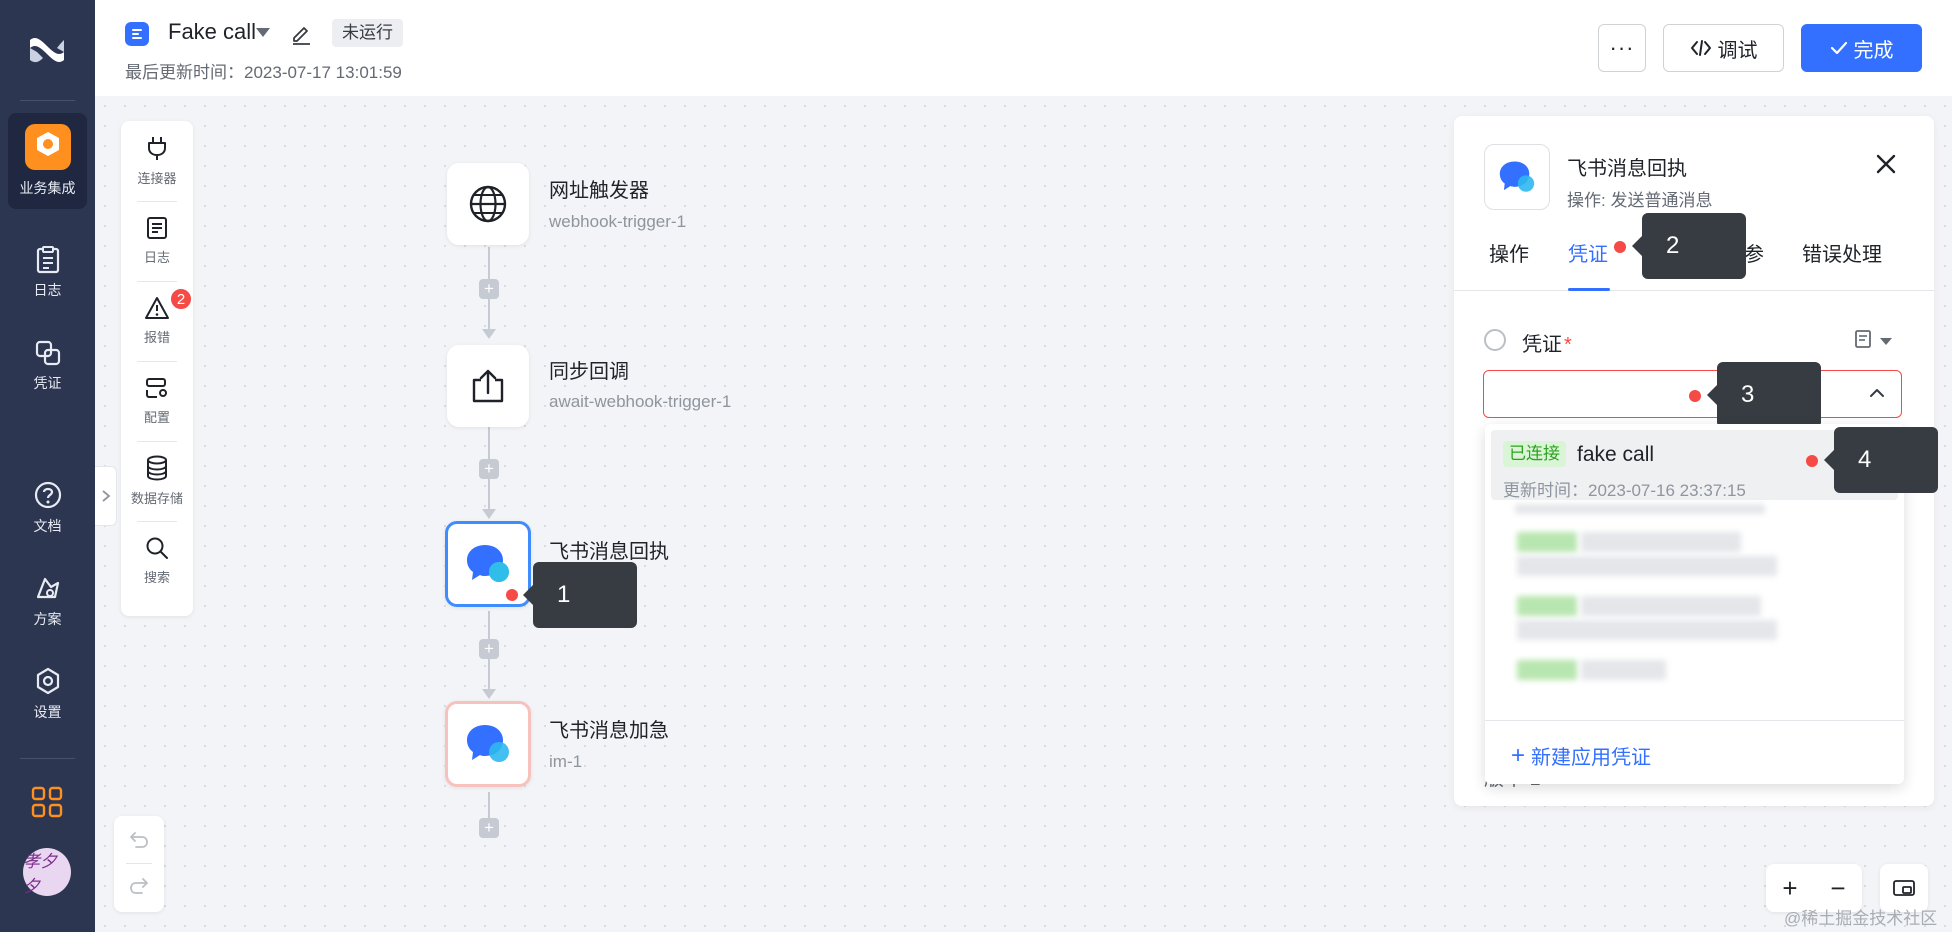 This screenshot has width=1952, height=932. Describe the element at coordinates (1837, 888) in the screenshot. I see `zoom-out-icon: −` at that location.